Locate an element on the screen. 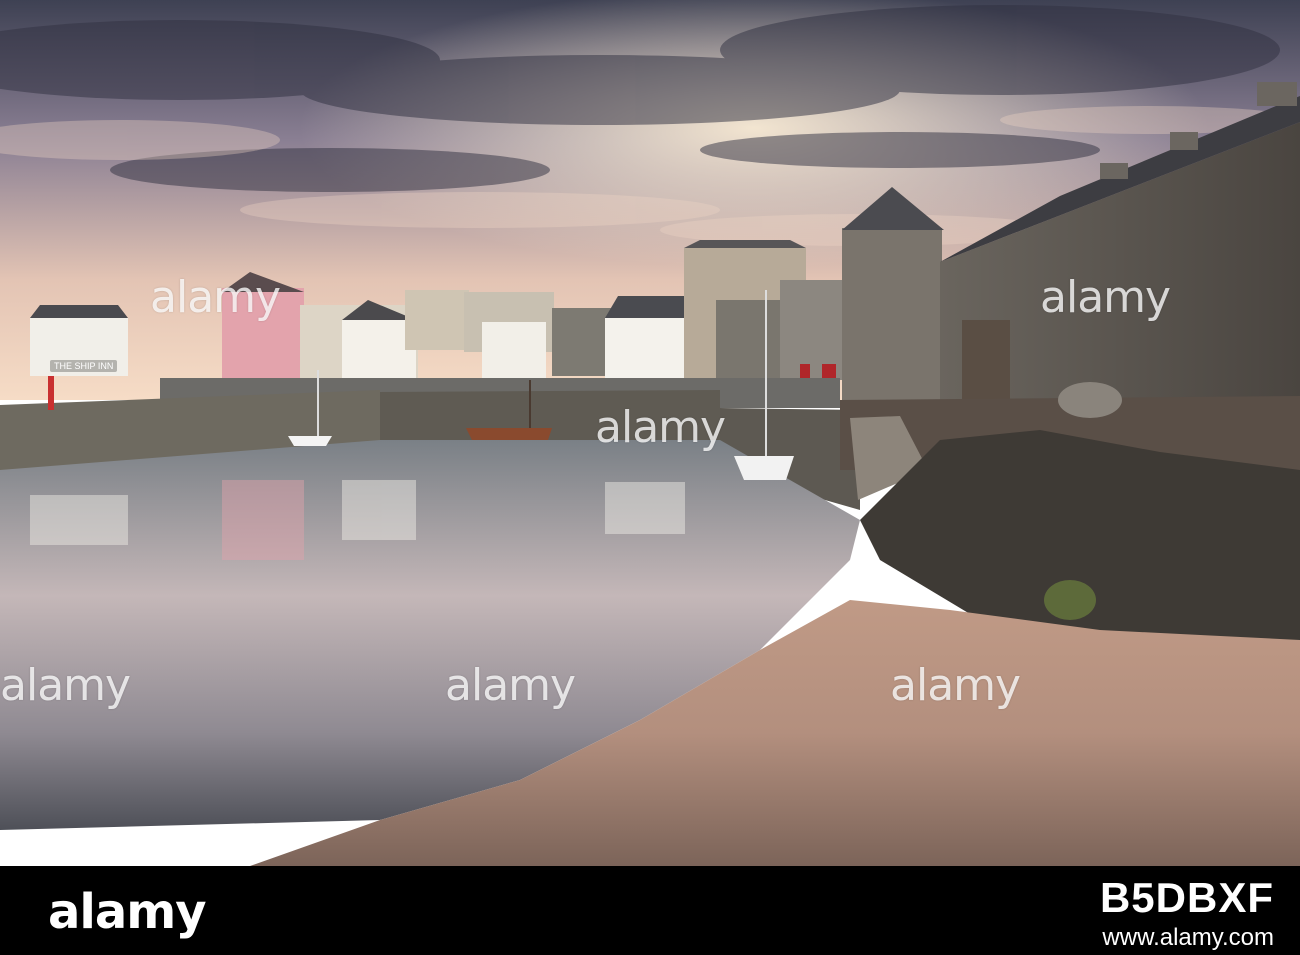  watermark-5: alamy is located at coordinates (510, 685).